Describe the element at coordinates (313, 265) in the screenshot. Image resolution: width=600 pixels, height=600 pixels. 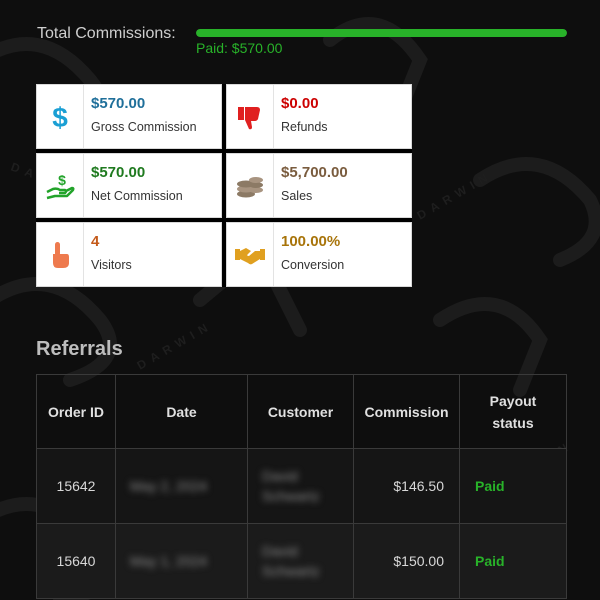
I see `stat-label: Conversion` at that location.